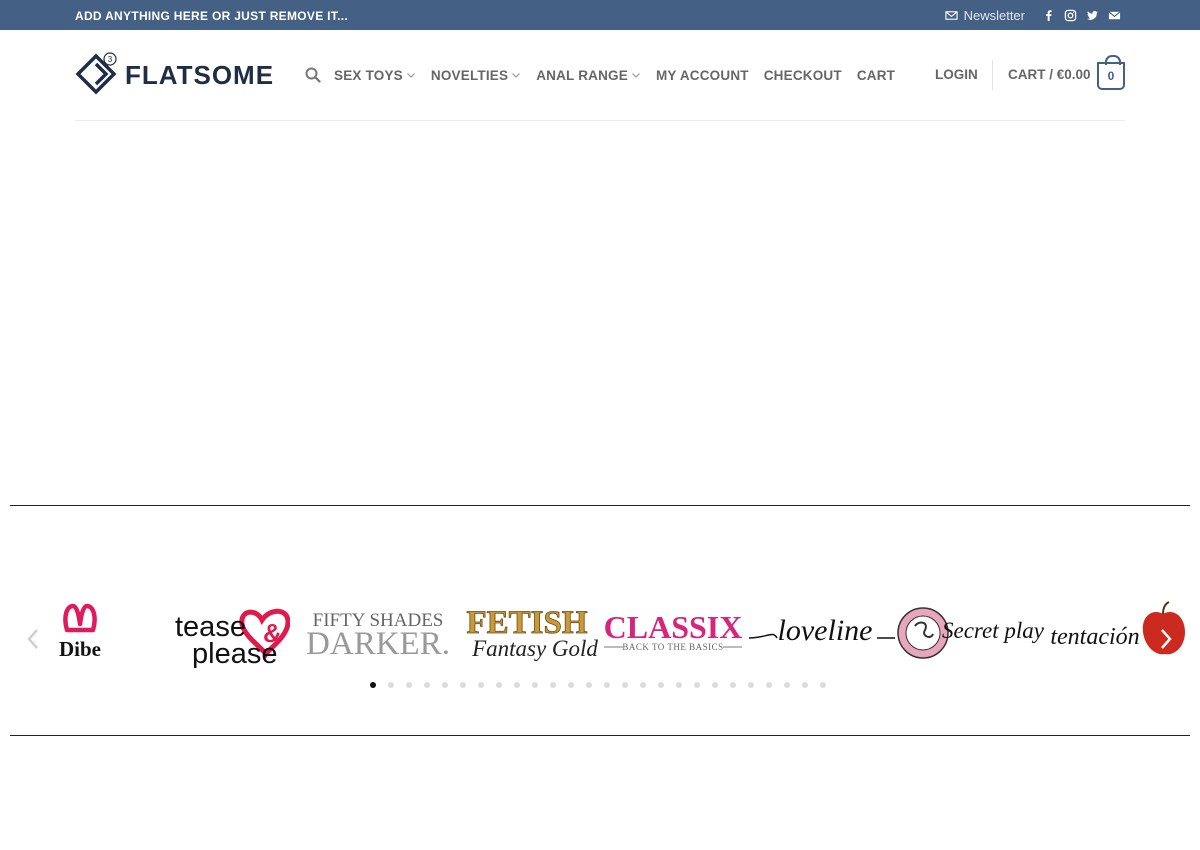 Image resolution: width=1200 pixels, height=850 pixels. Describe the element at coordinates (1094, 637) in the screenshot. I see `brand-text: tentación` at that location.